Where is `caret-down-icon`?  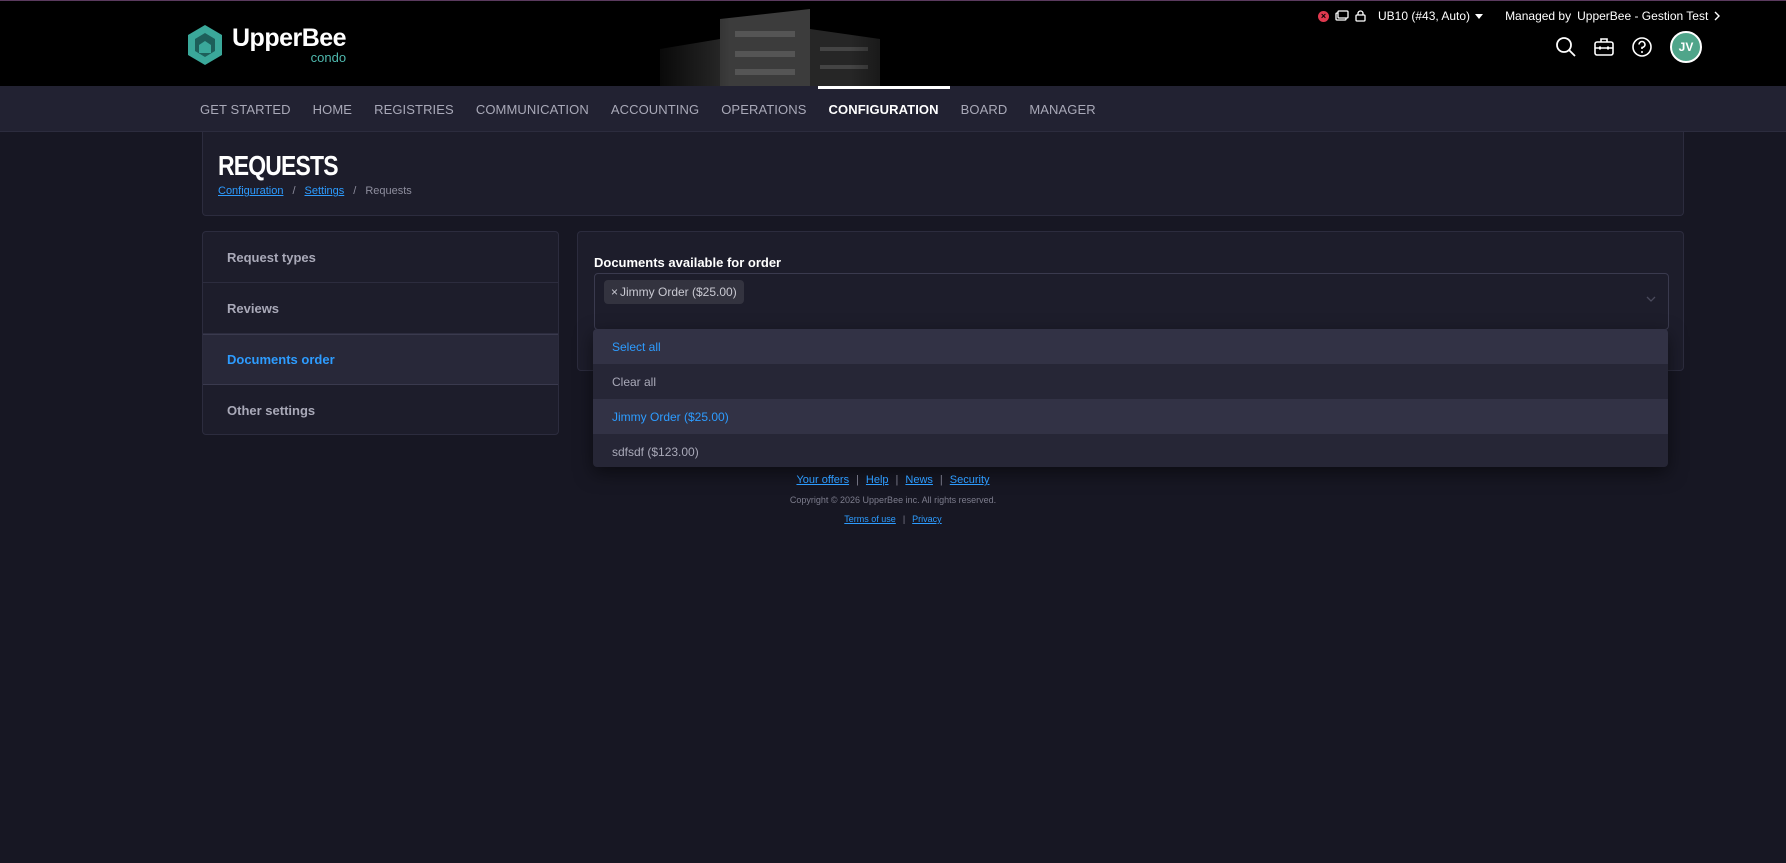
caret-down-icon is located at coordinates (1479, 16).